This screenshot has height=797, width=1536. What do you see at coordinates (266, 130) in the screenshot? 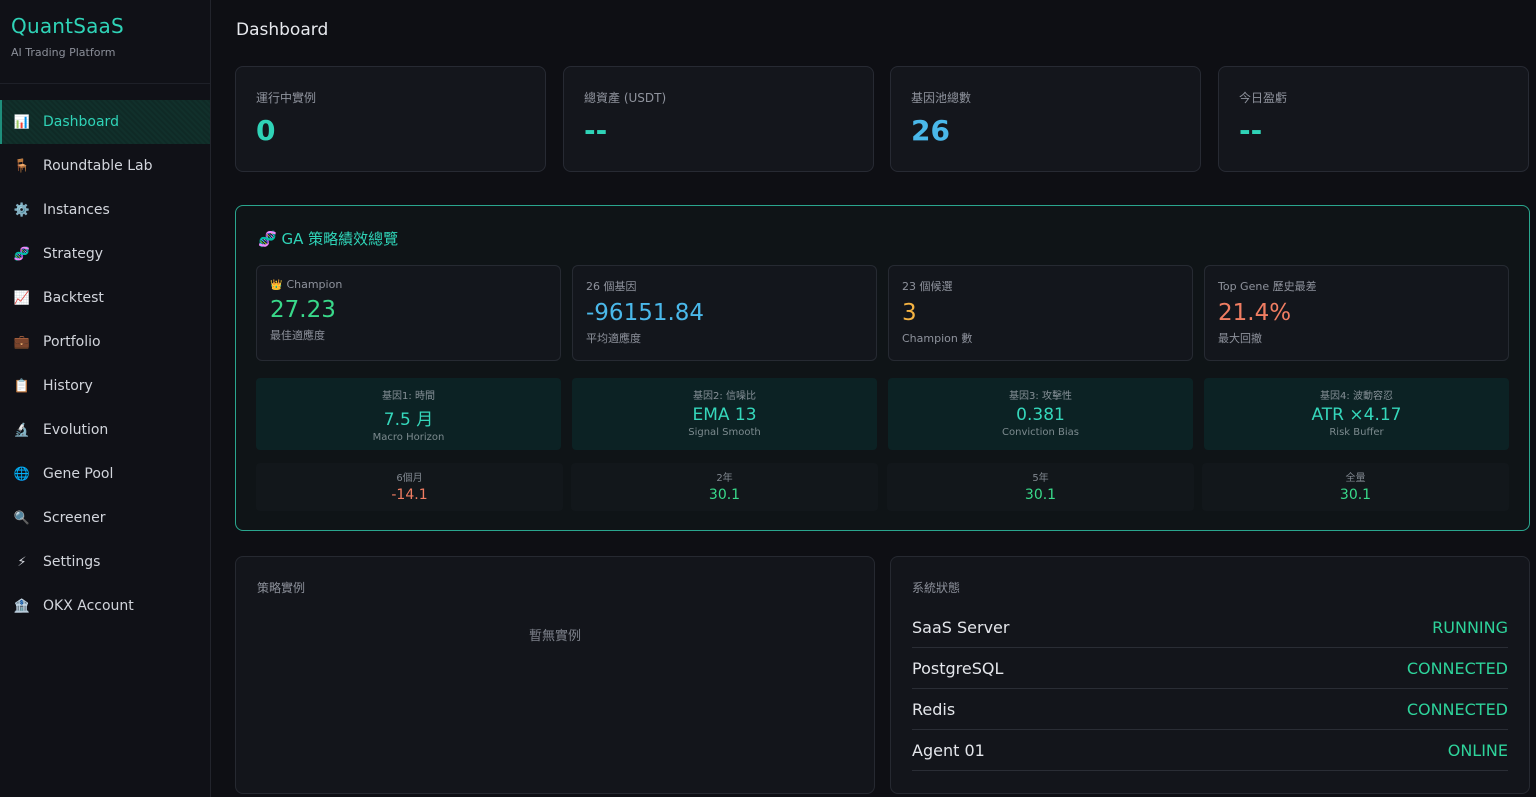
I see `stat-value: 0` at bounding box center [266, 130].